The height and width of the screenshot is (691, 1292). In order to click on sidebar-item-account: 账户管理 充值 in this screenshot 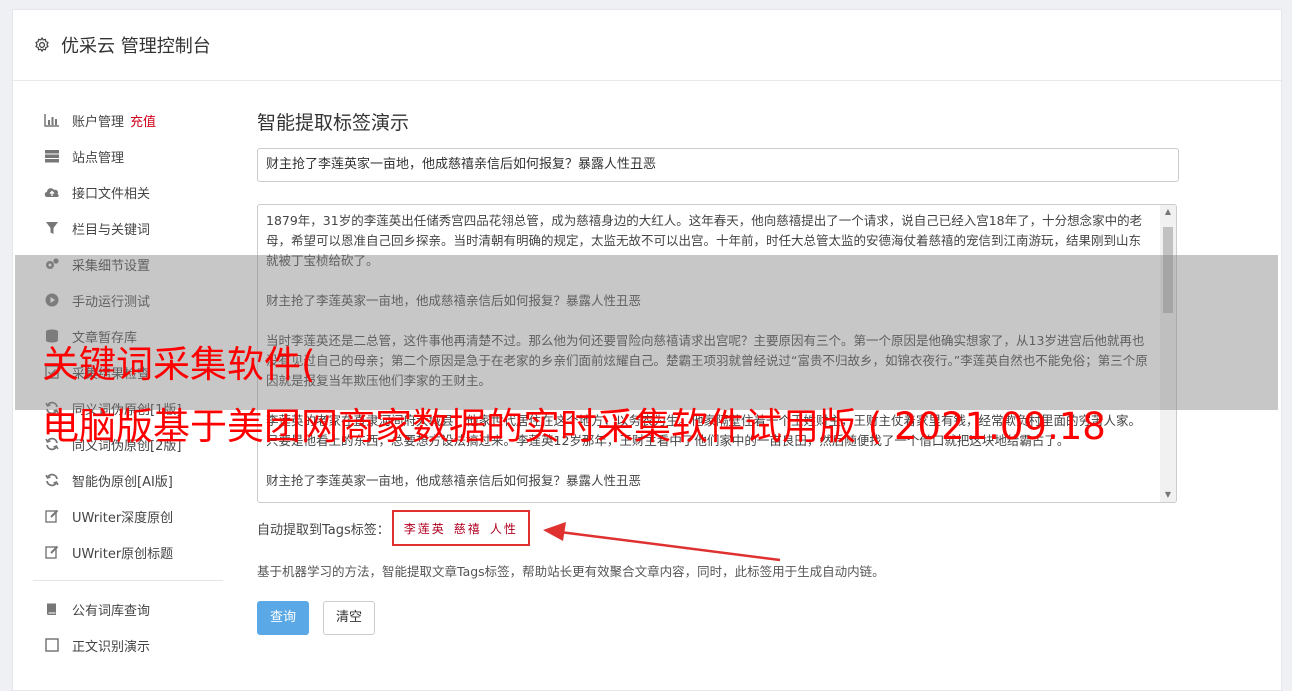, I will do `click(128, 120)`.